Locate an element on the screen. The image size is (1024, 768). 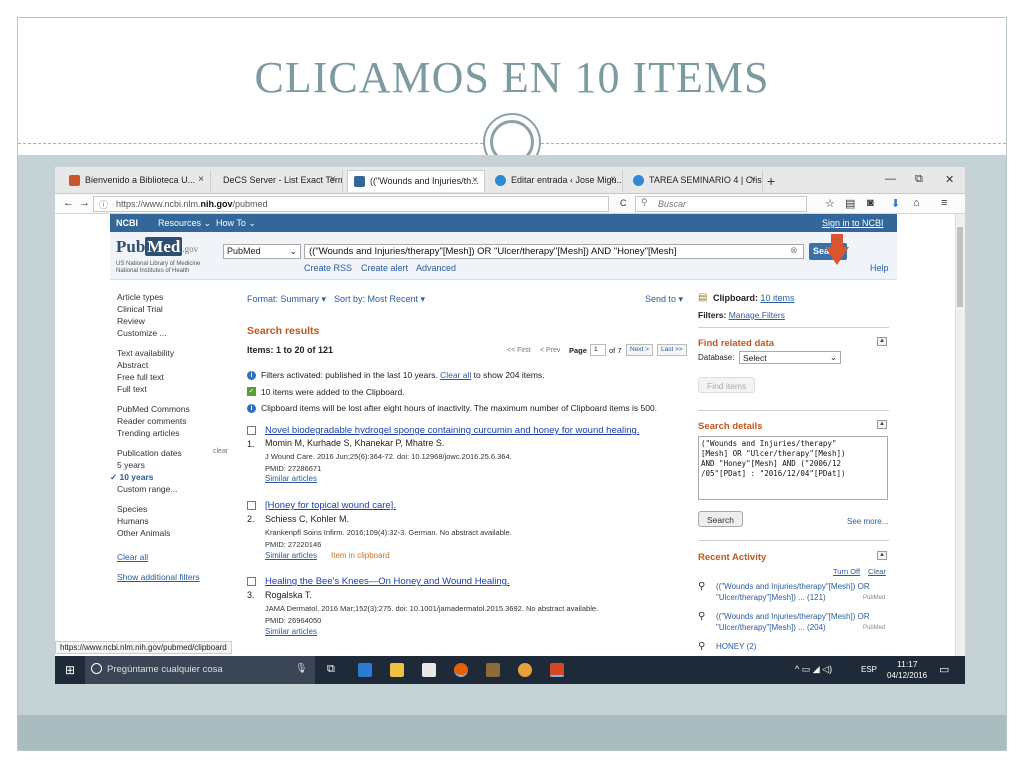
help-link: Help is located at coordinates (879, 268).